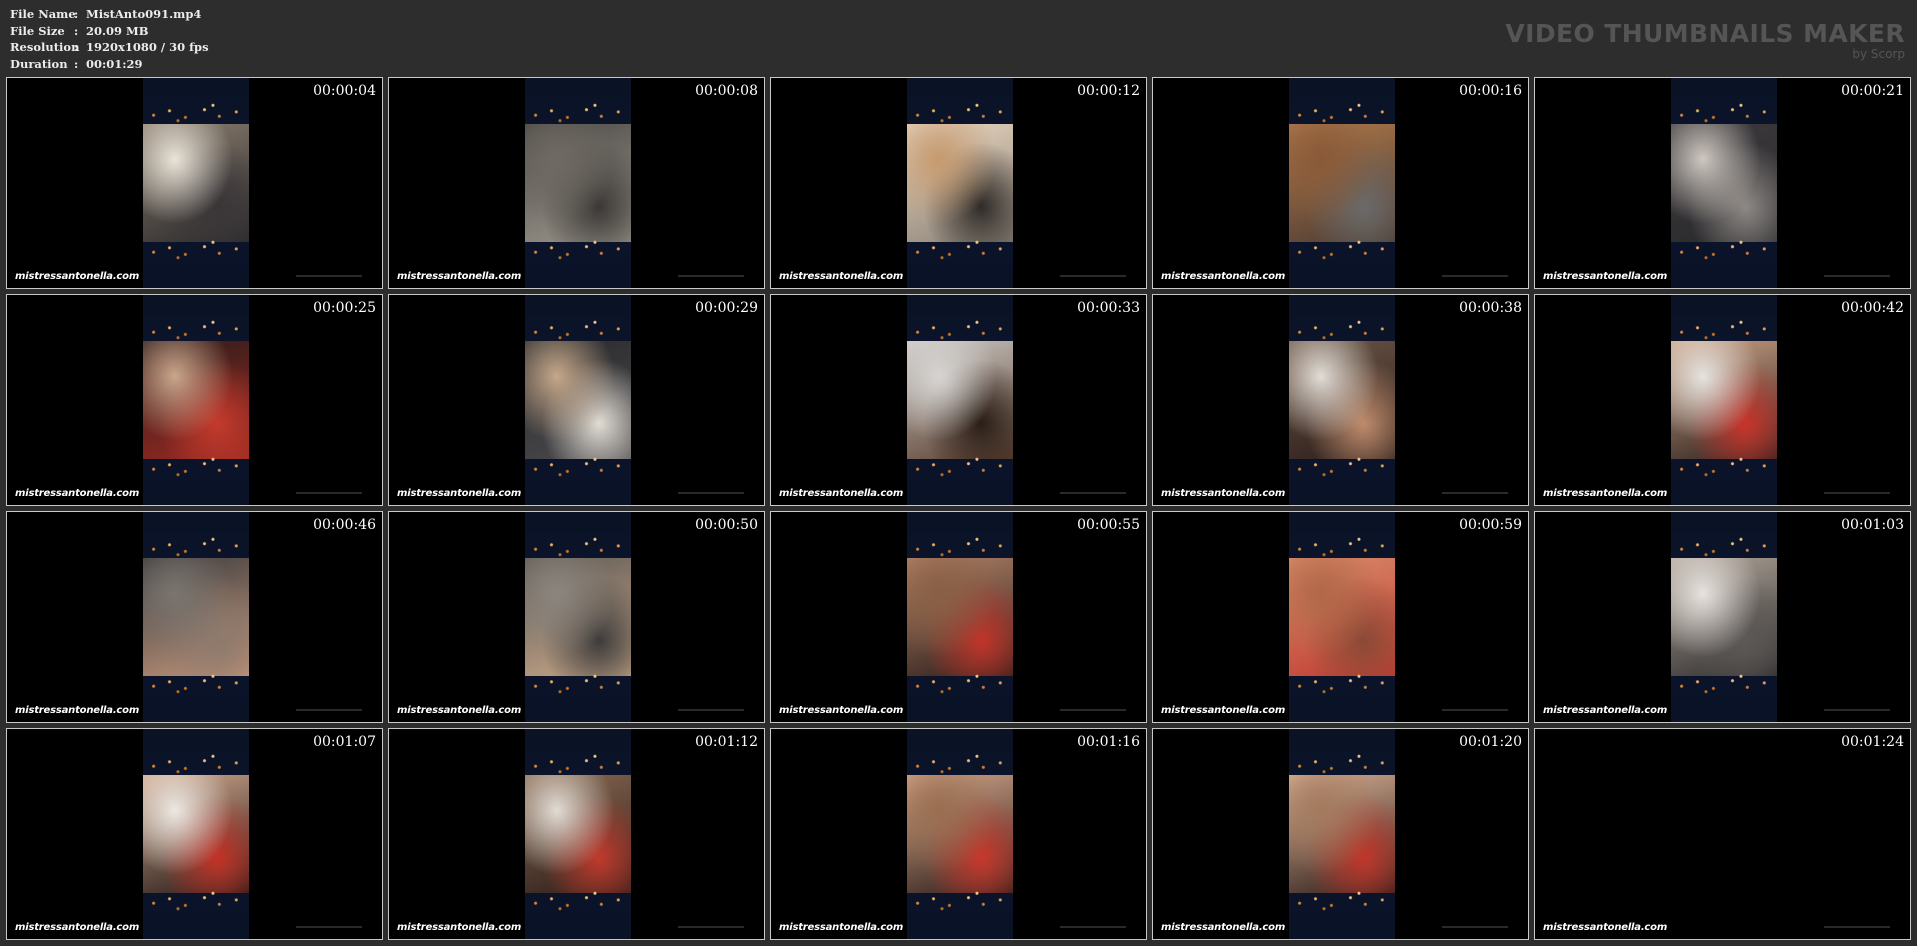  Describe the element at coordinates (1490, 308) in the screenshot. I see `thumbnail-timestamp: 00:00:38` at that location.